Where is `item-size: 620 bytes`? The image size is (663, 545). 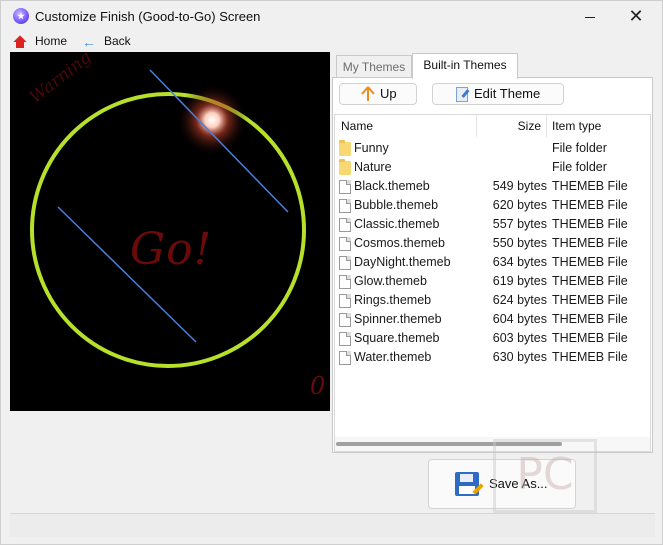
item-size: 620 bytes is located at coordinates (519, 205).